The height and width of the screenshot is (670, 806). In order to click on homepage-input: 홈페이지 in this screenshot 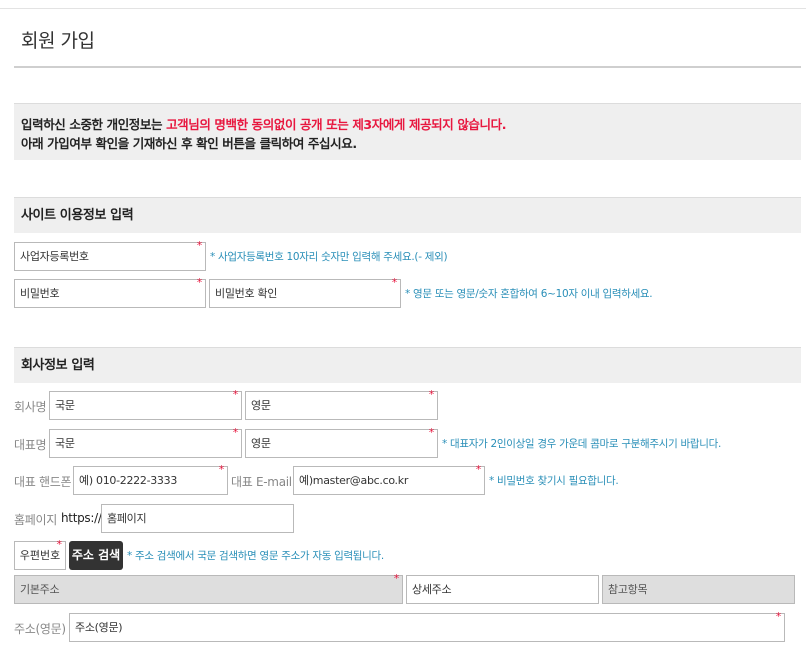, I will do `click(197, 518)`.